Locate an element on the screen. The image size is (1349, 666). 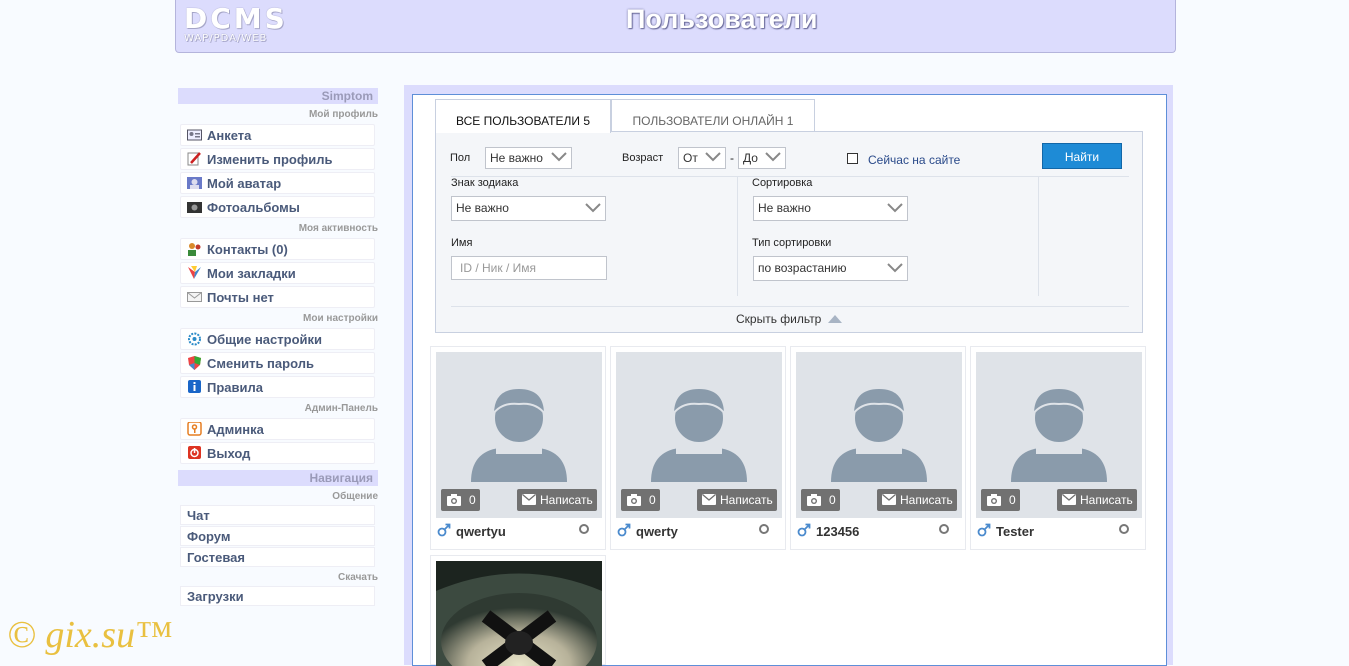
online-checkbox-label: Сейчас на сайте is located at coordinates (914, 160).